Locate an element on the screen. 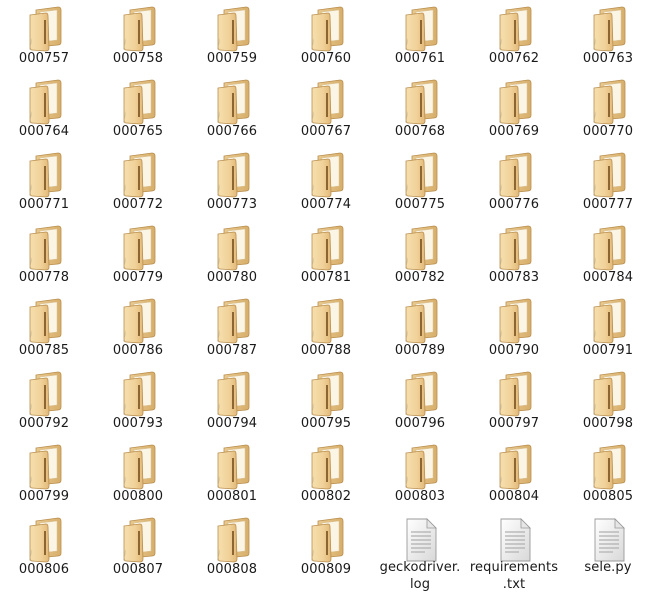 The image size is (665, 604). folder-item: 000774 is located at coordinates (326, 182).